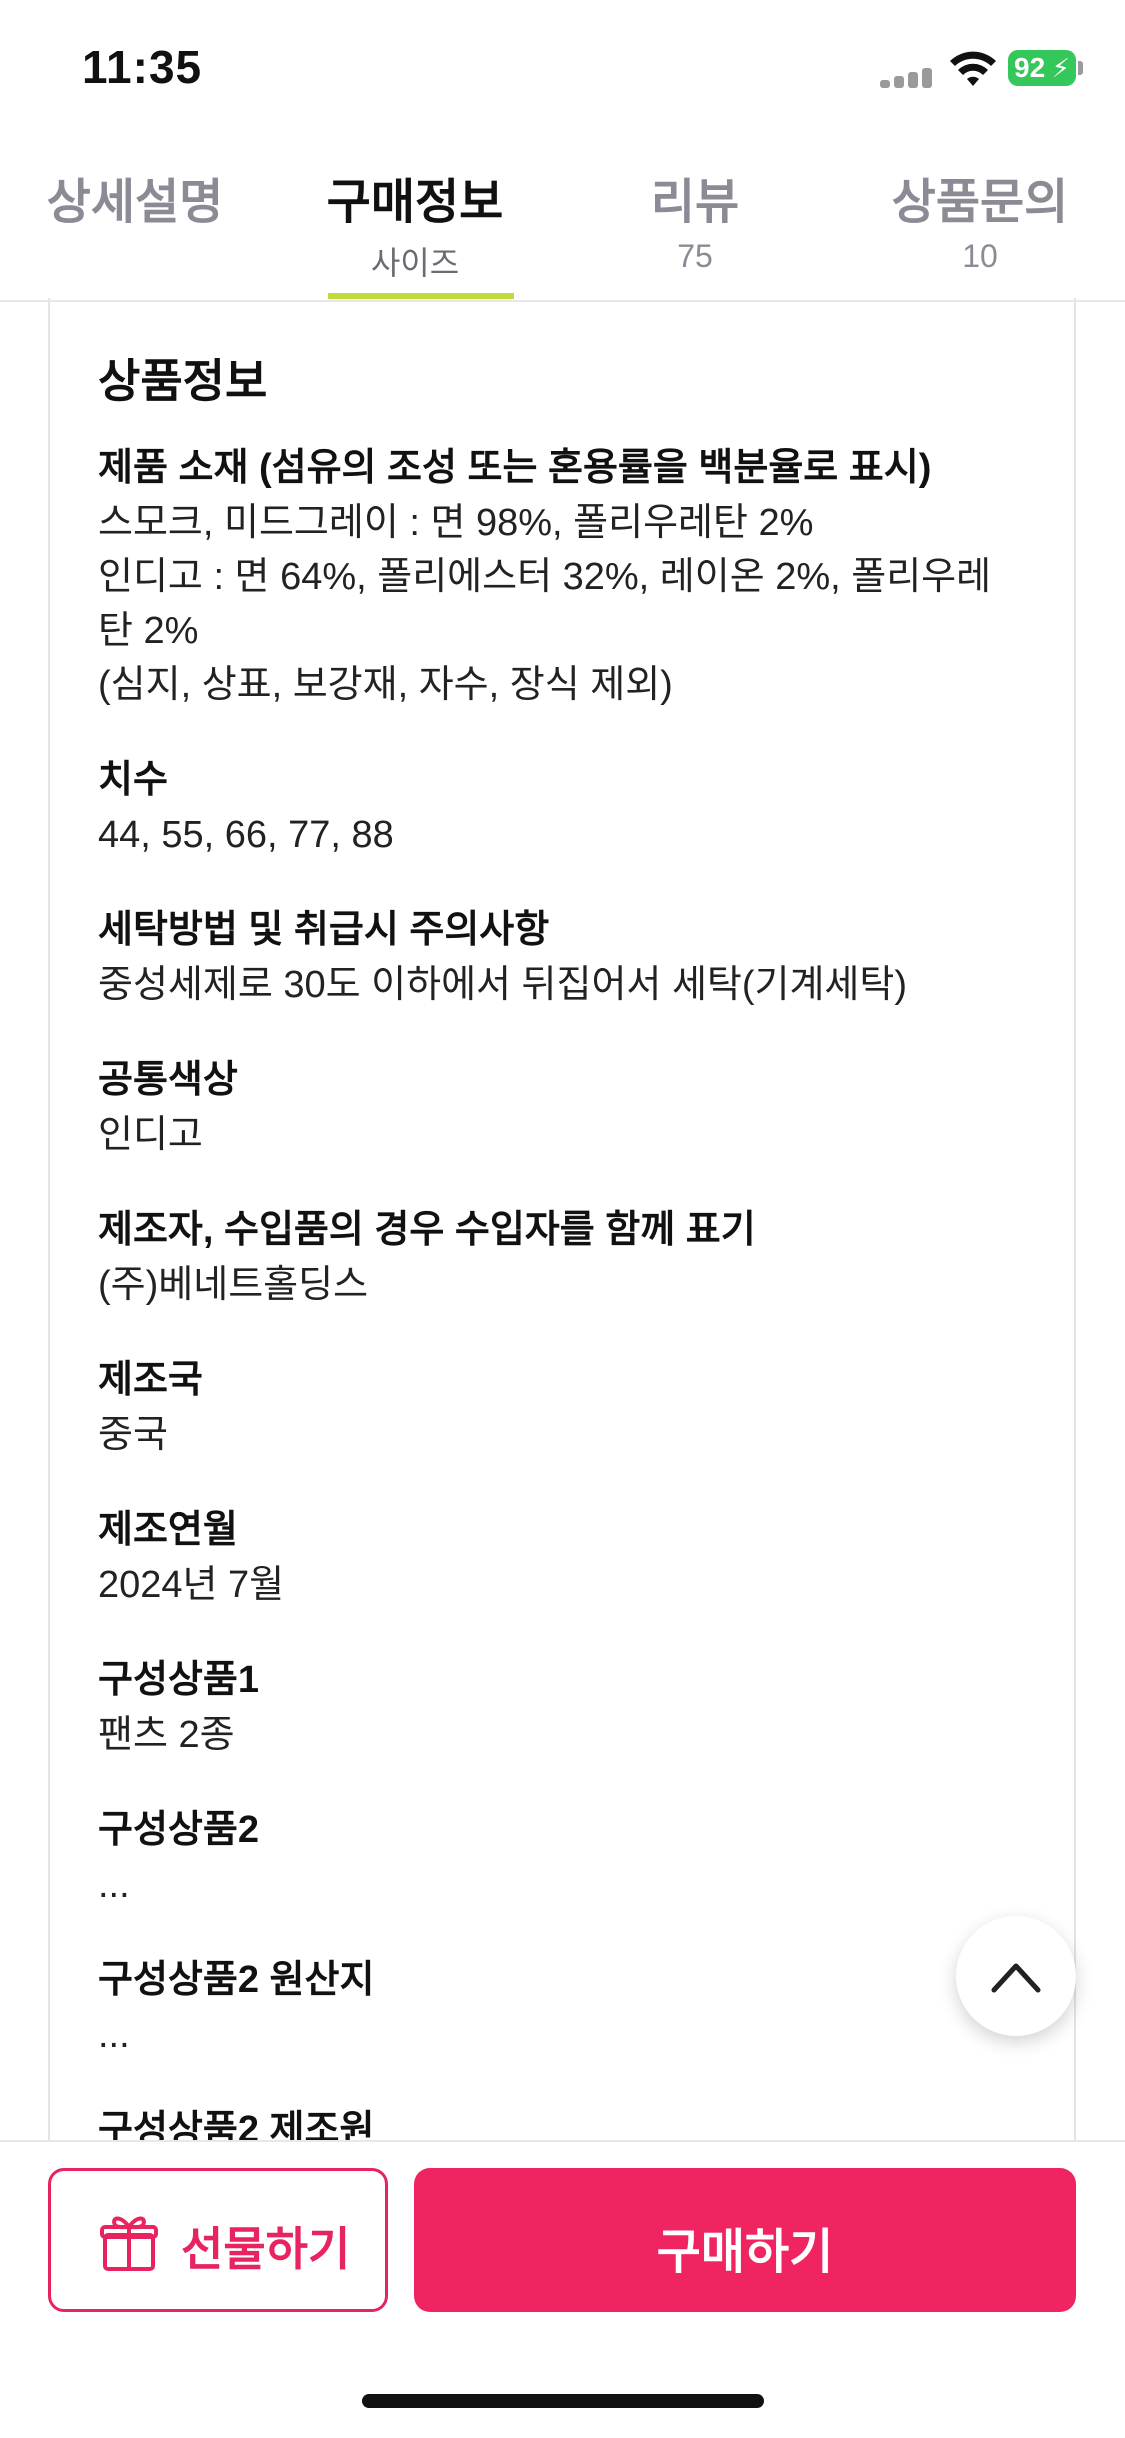  What do you see at coordinates (973, 68) in the screenshot?
I see `wifi-icon` at bounding box center [973, 68].